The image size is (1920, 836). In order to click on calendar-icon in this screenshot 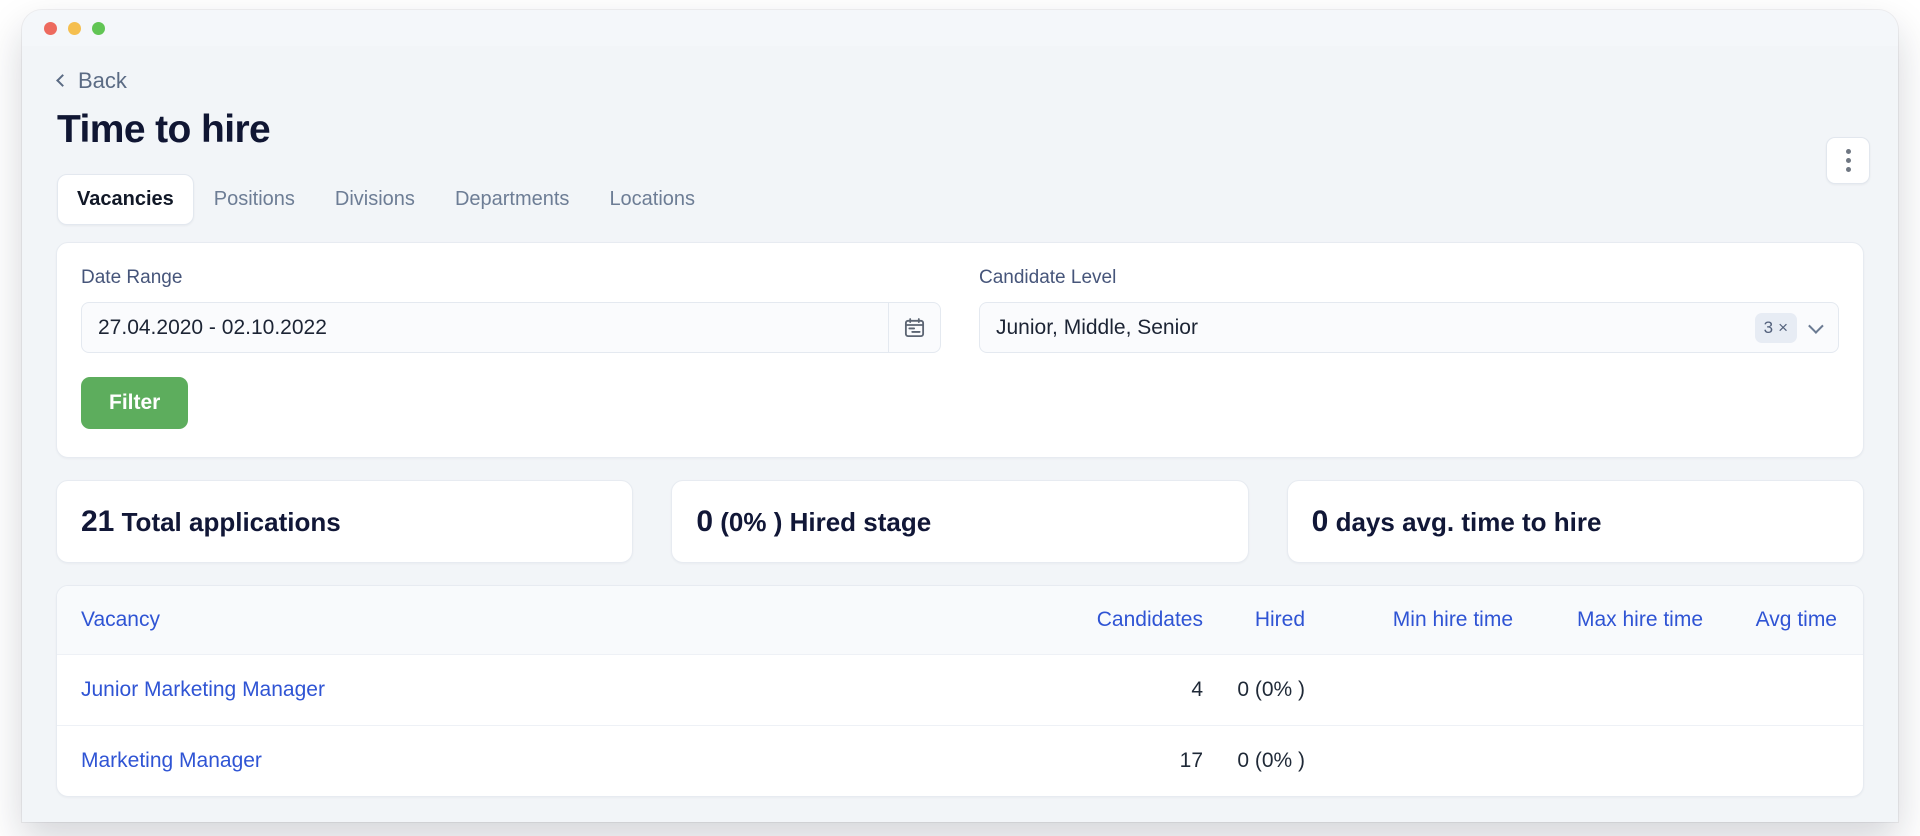, I will do `click(914, 328)`.